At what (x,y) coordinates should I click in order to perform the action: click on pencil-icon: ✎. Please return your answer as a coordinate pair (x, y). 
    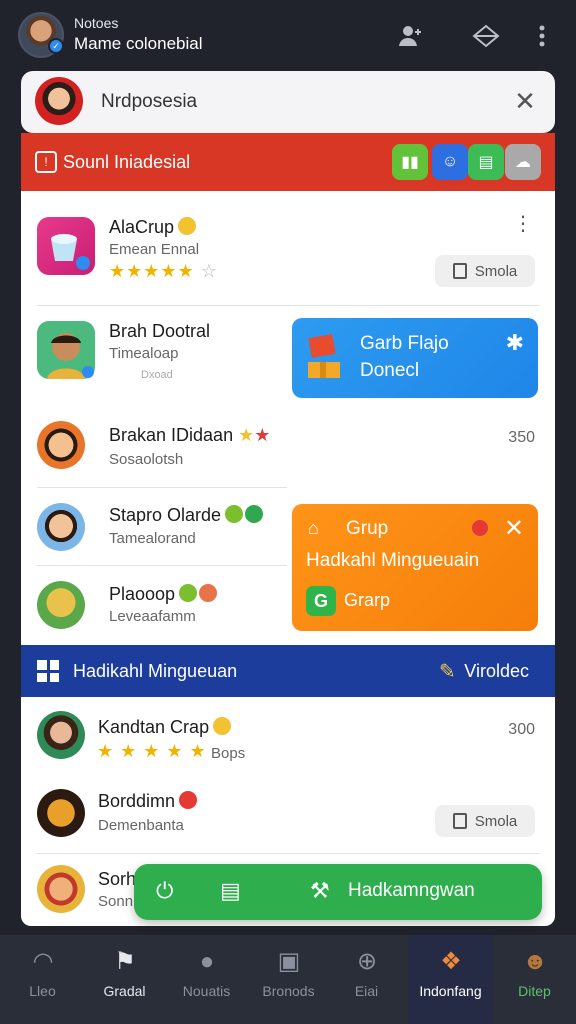
    Looking at the image, I should click on (447, 672).